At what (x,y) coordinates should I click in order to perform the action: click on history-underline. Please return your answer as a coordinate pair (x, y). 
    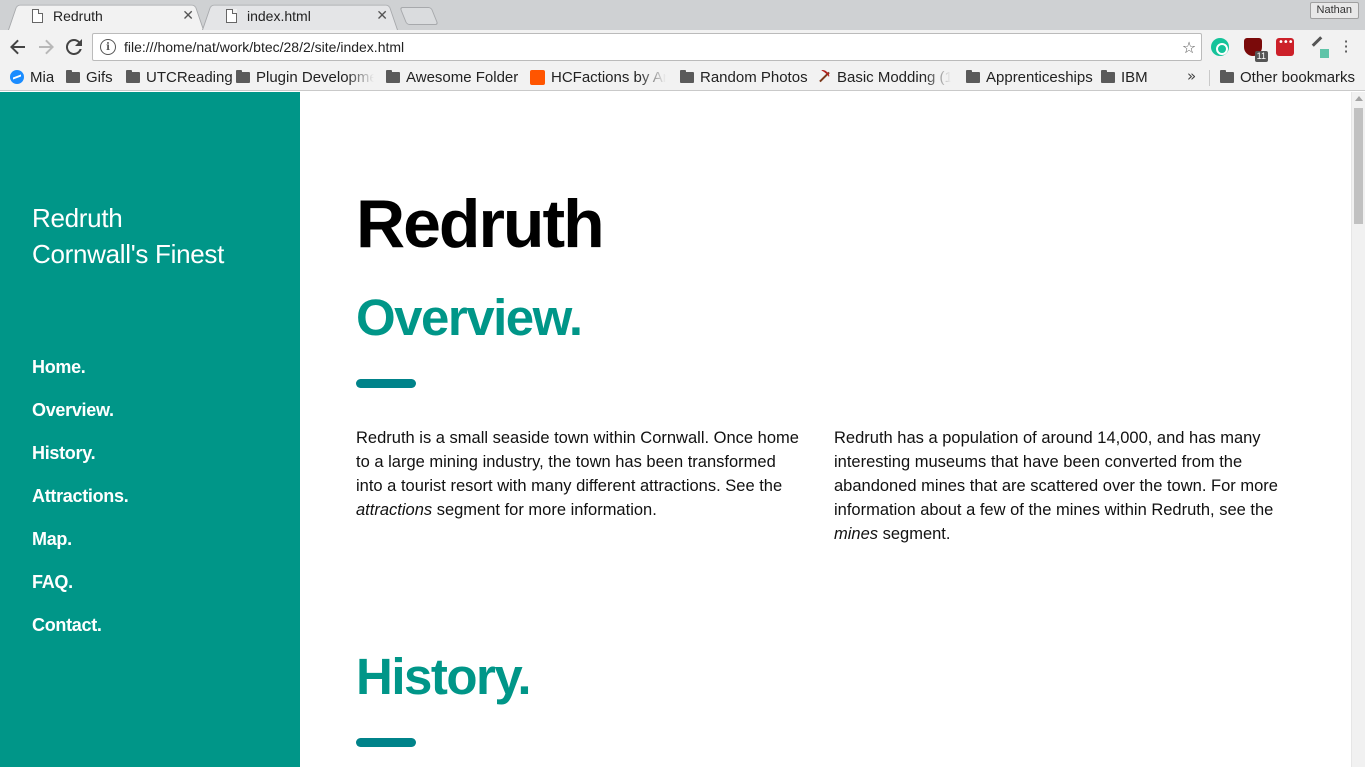
    Looking at the image, I should click on (386, 742).